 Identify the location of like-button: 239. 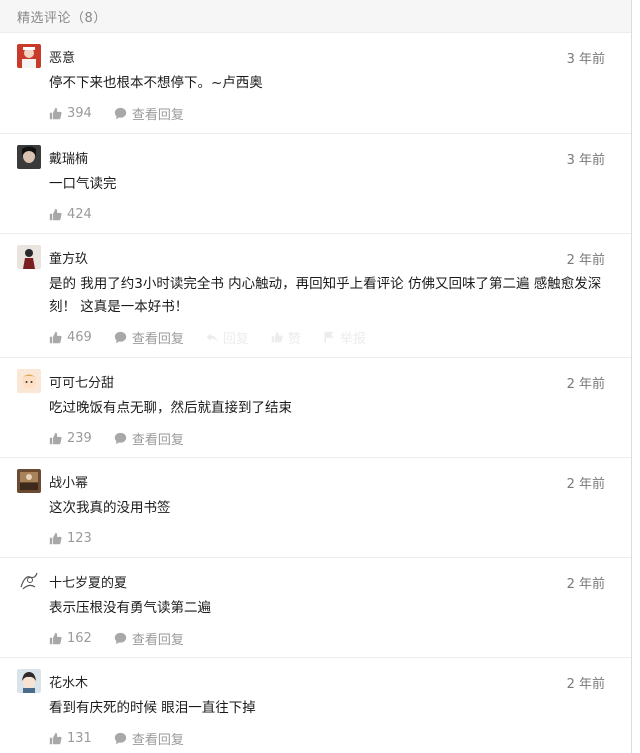
(70, 438).